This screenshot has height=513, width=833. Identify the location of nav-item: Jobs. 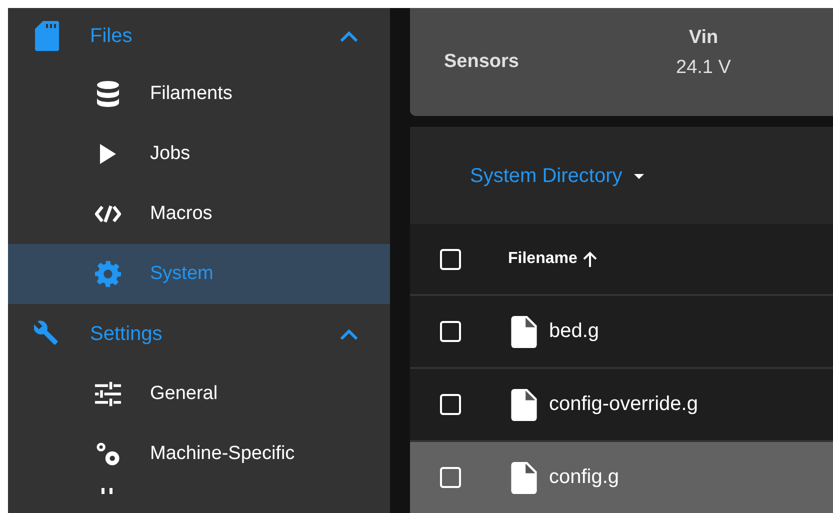
(199, 154).